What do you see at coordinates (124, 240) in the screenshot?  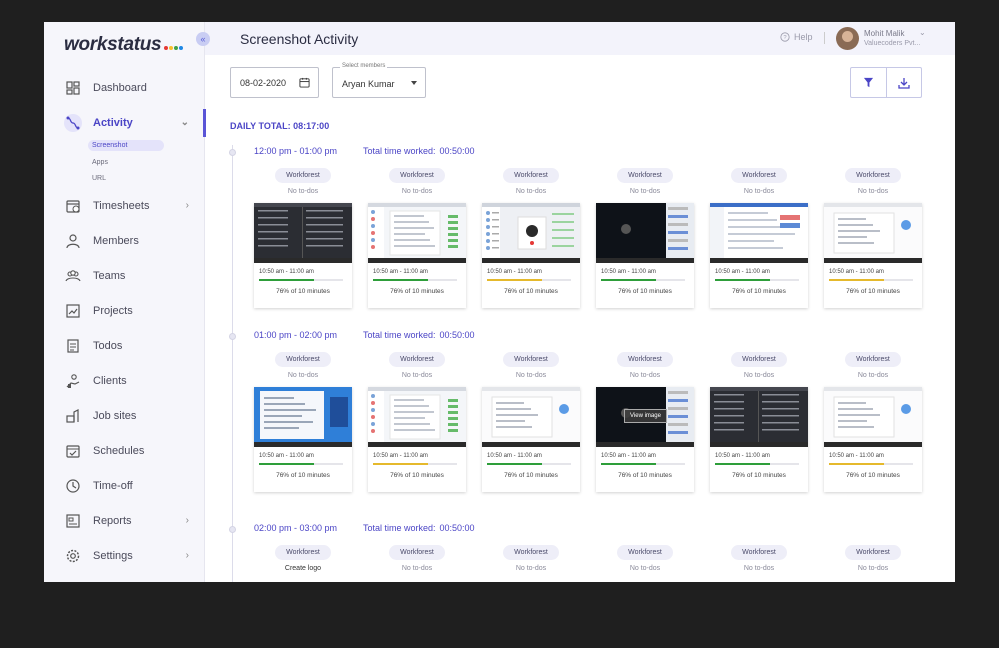 I see `sidebar-item-members: Members` at bounding box center [124, 240].